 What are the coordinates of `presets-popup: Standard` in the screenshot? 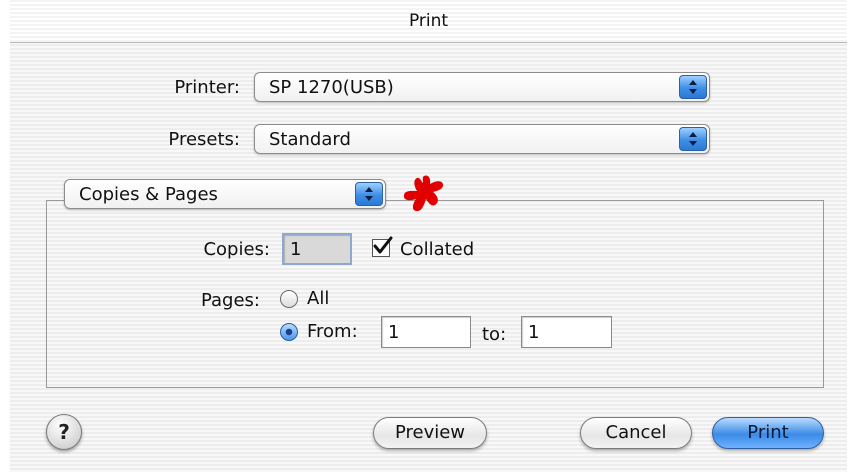 It's located at (482, 139).